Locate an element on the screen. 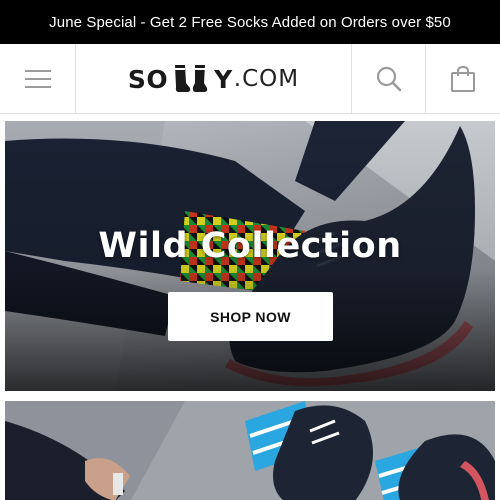  logo-text-suffix: Y is located at coordinates (223, 79).